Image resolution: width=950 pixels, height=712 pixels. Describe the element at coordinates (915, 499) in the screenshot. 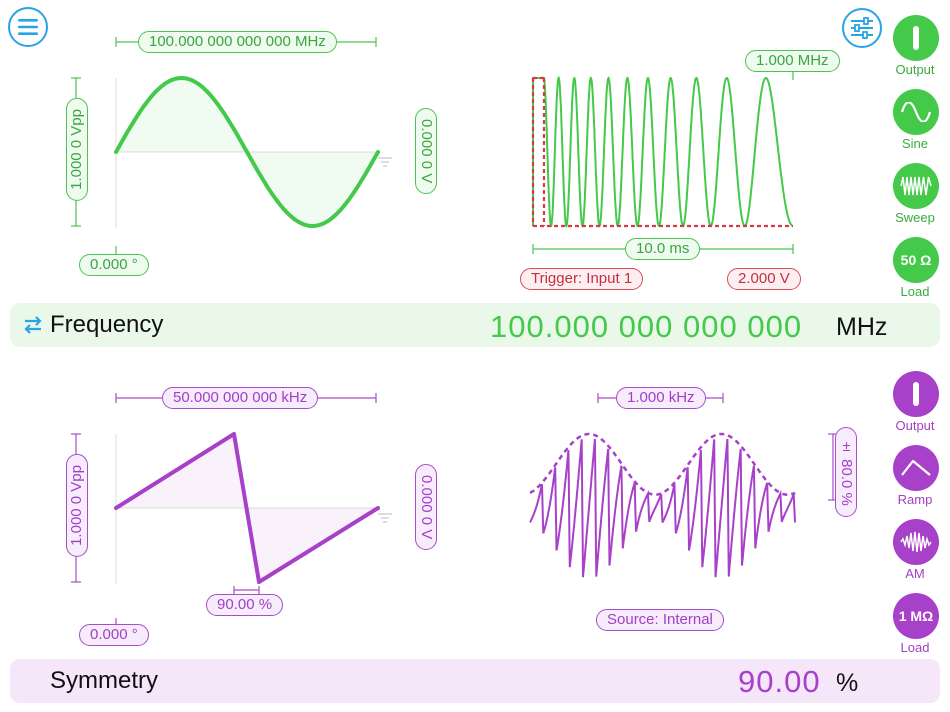

I see `ch2-ramp-label: Ramp` at that location.